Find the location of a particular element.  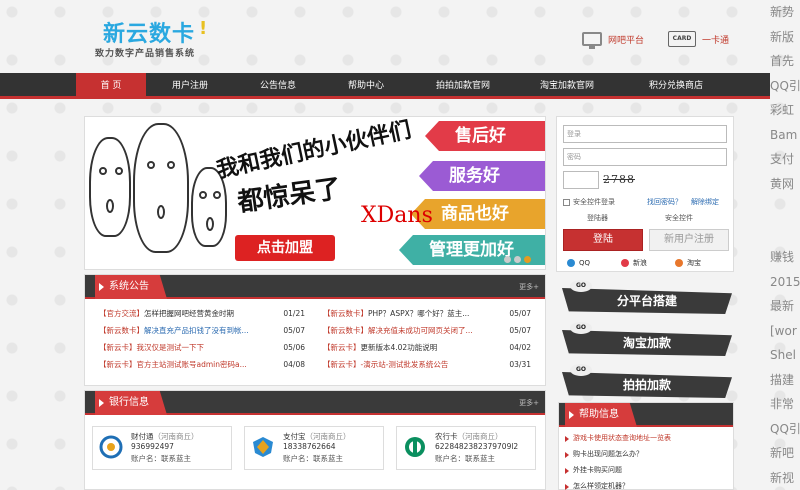

notice-text: -演示站-测试批发系统公告 is located at coordinates (404, 364).